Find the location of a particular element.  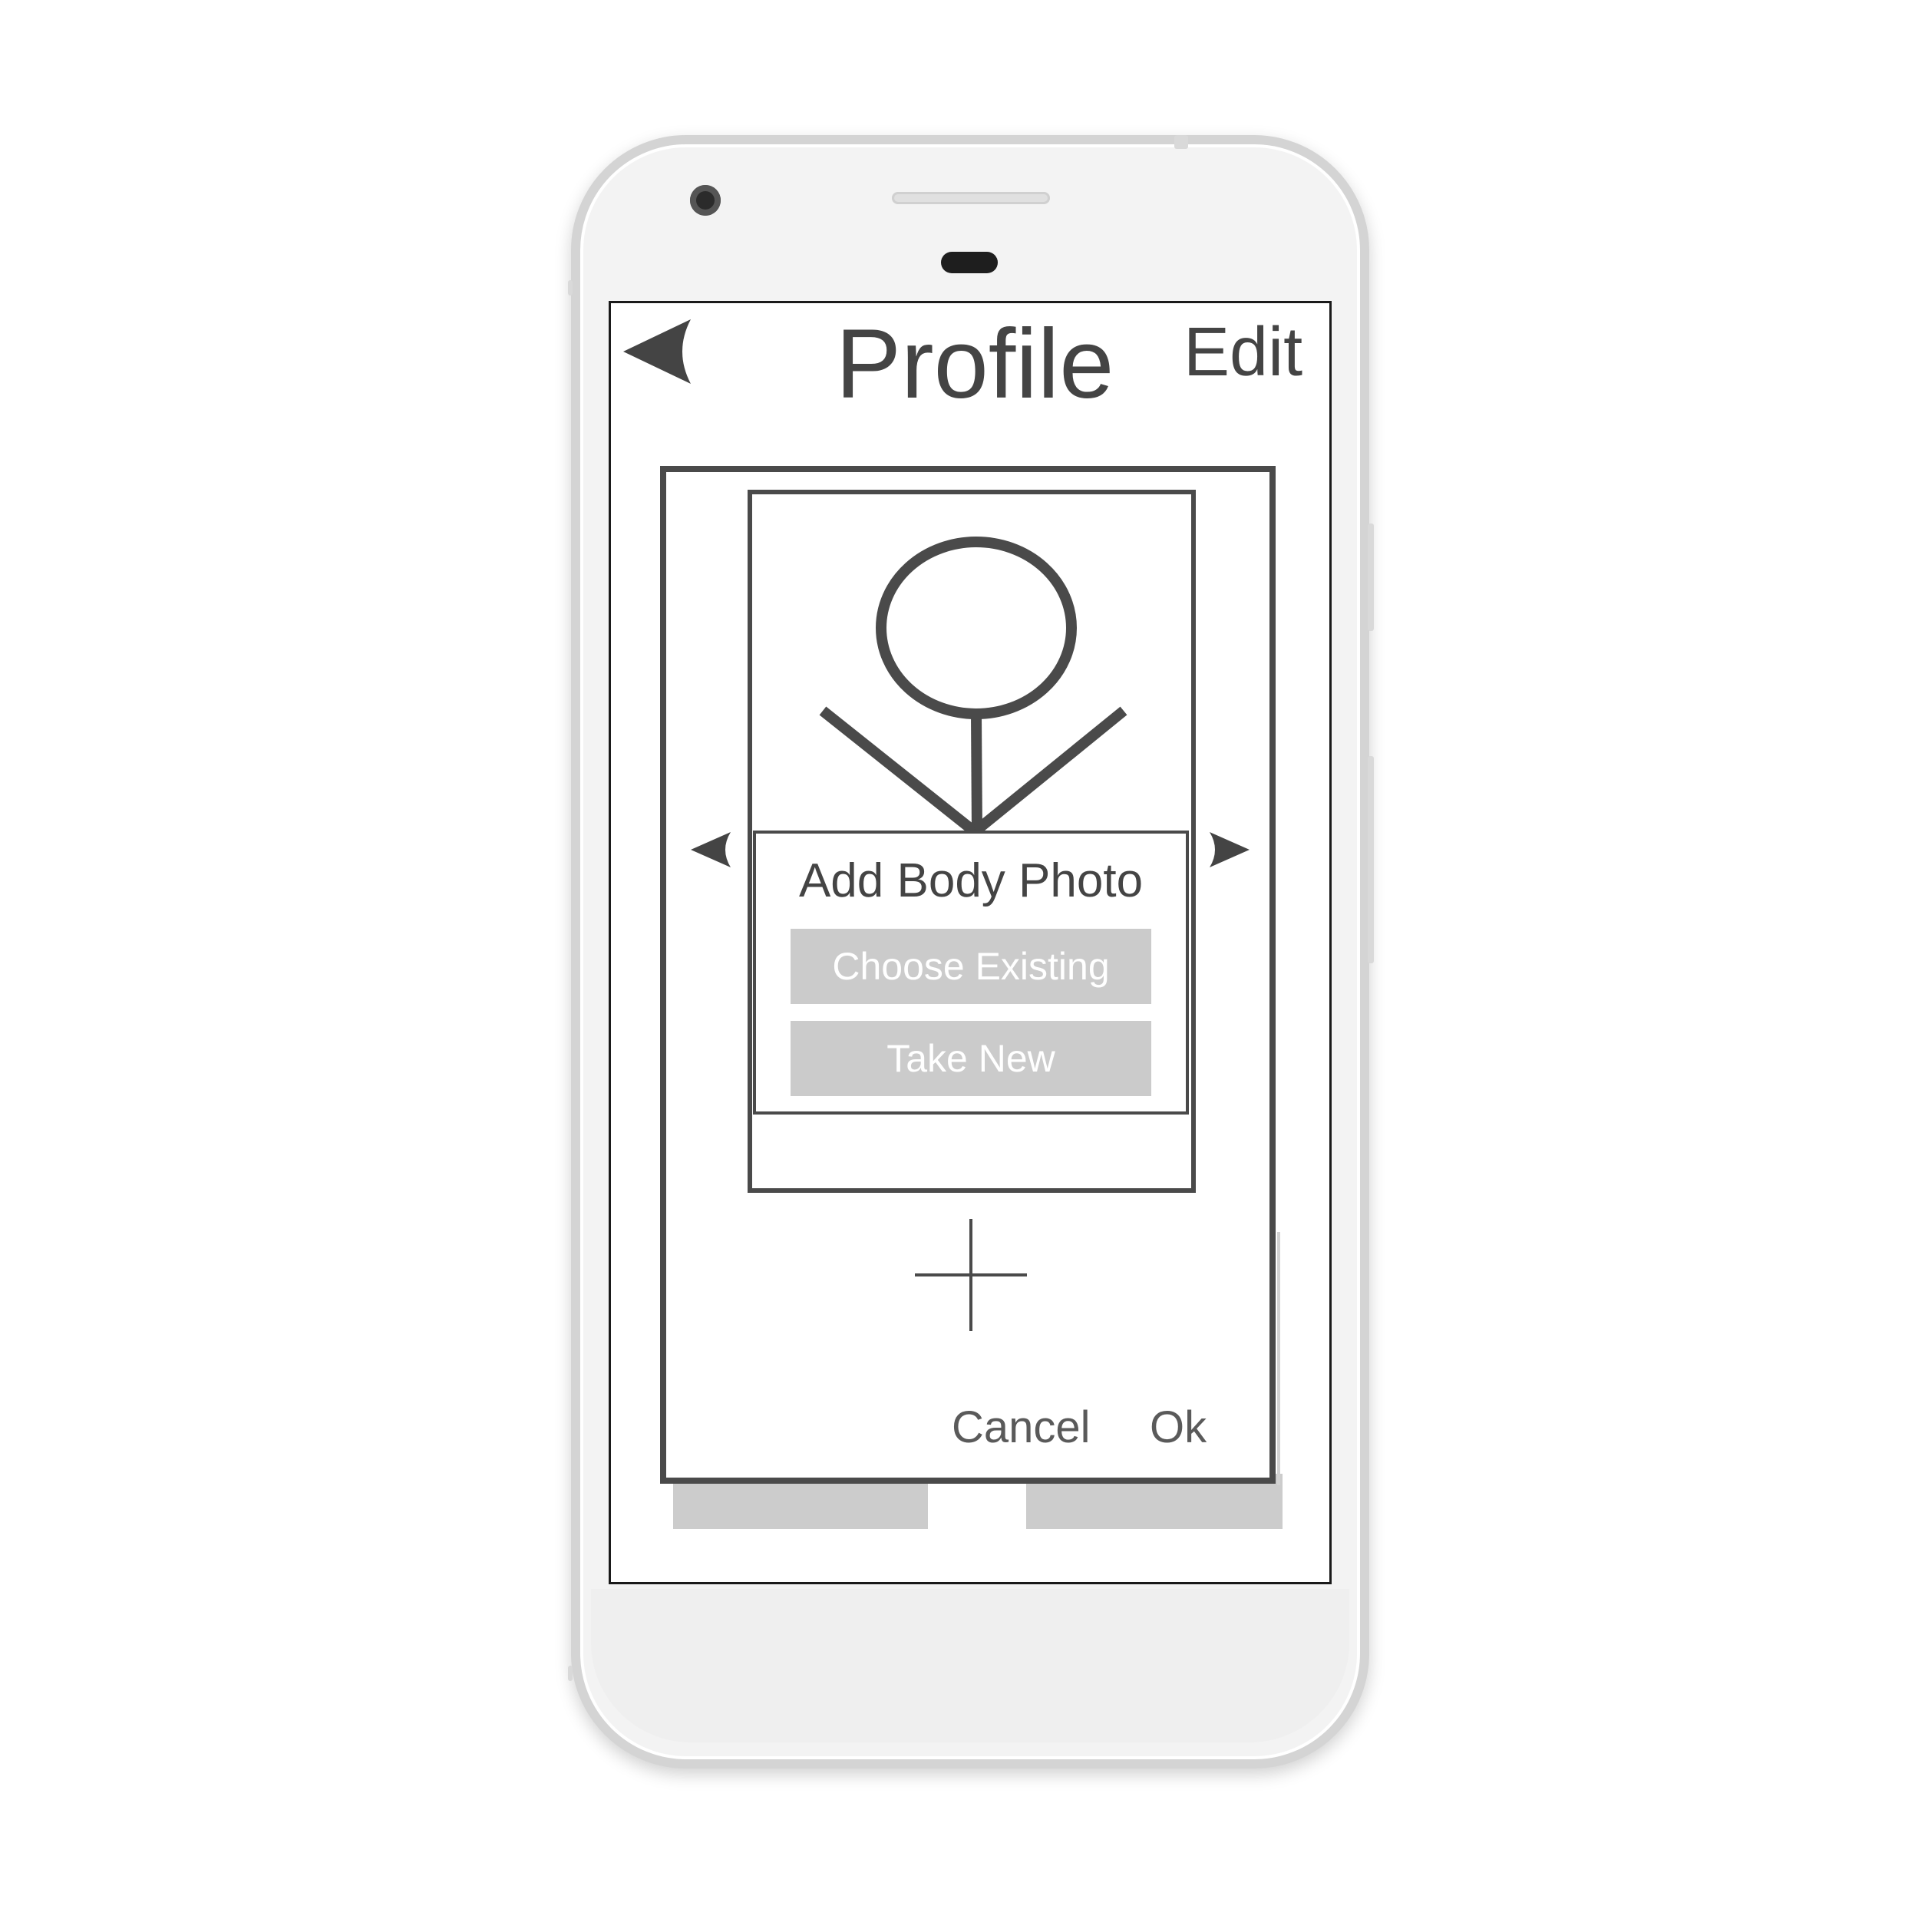

top-button is located at coordinates (1181, 142).